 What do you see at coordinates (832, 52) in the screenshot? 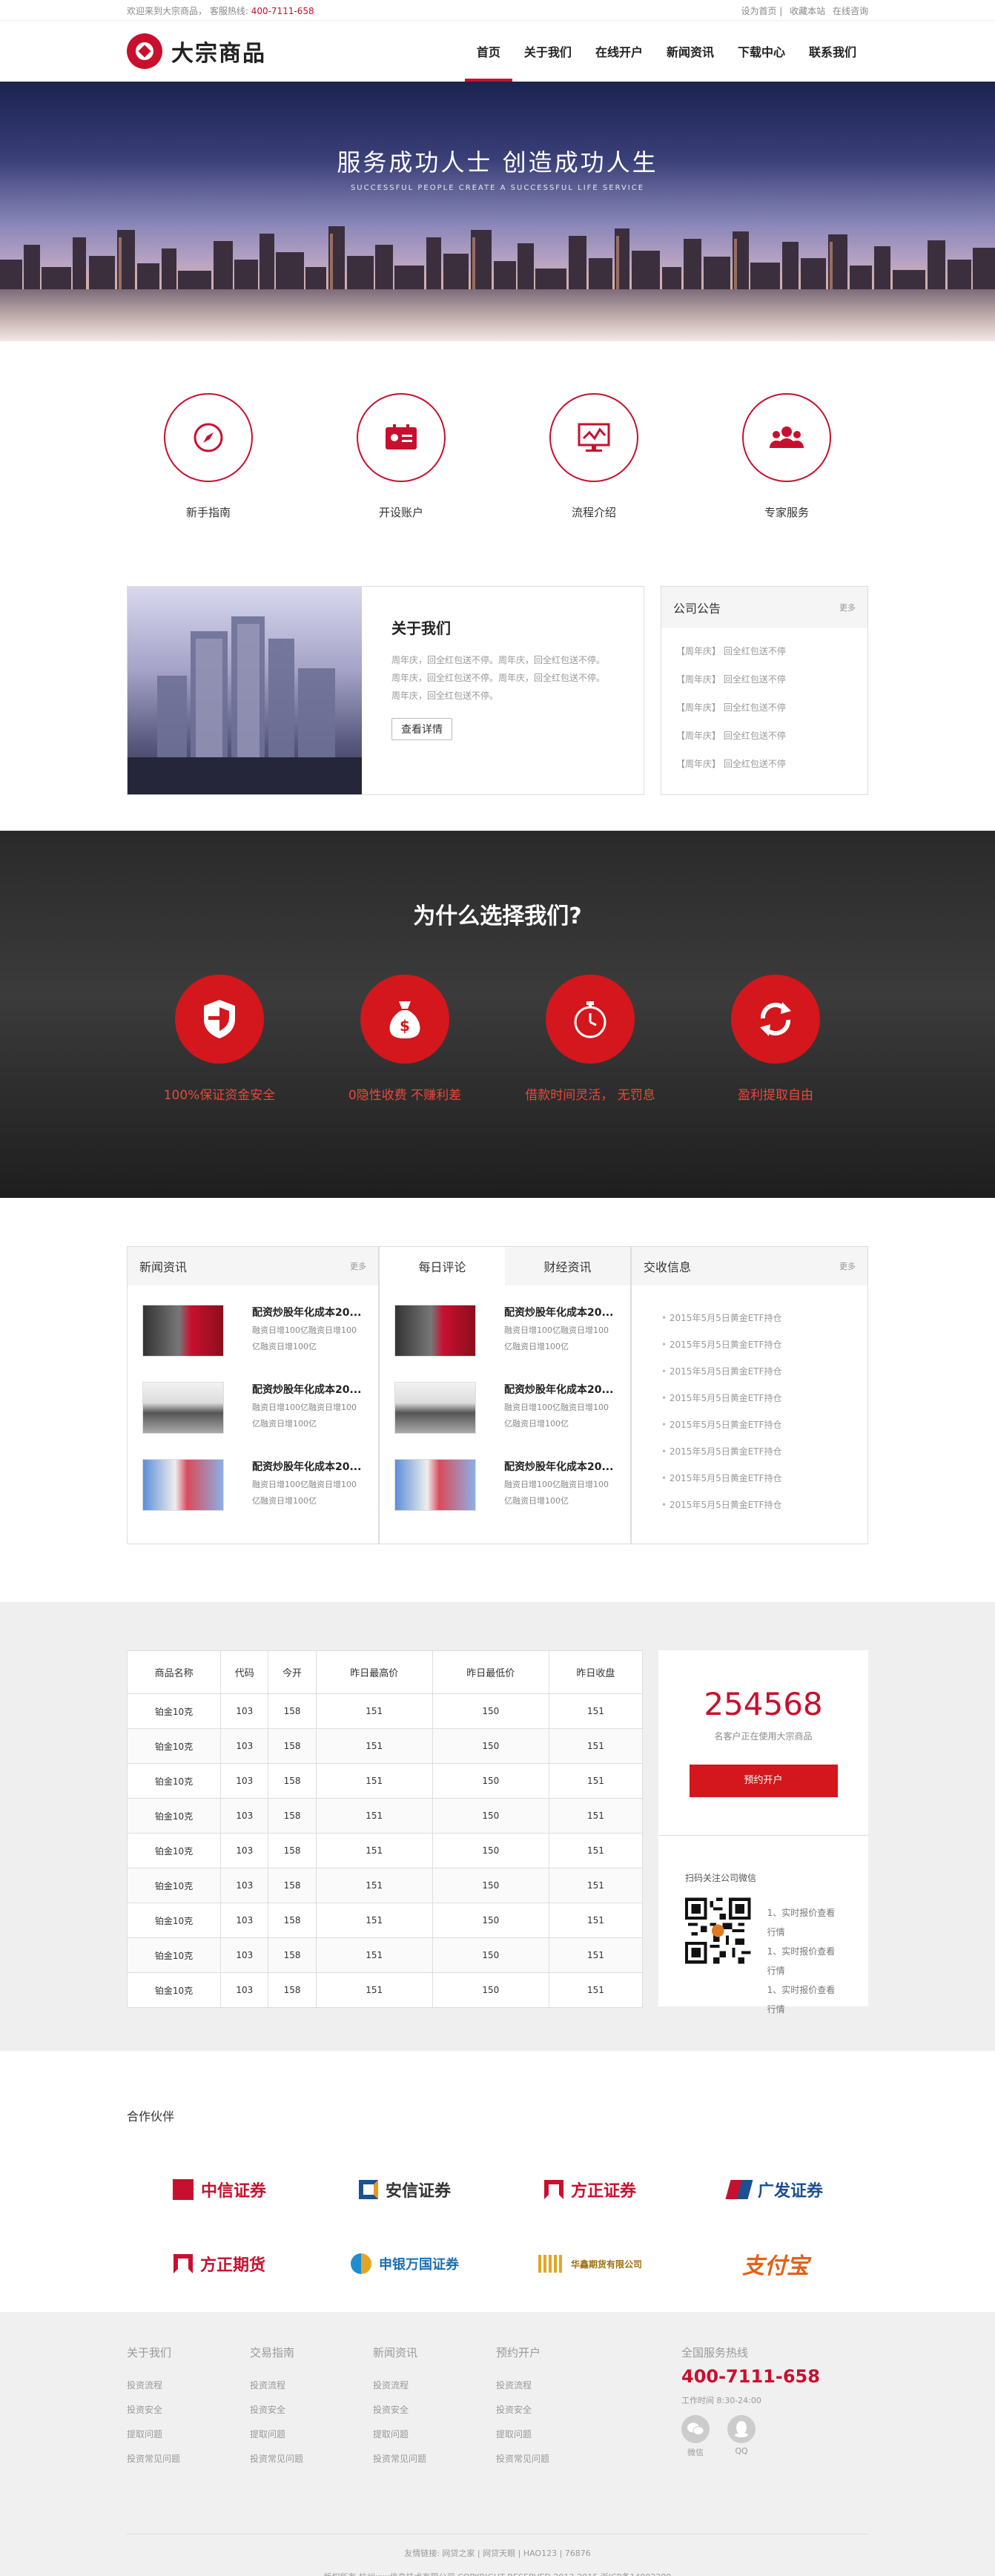
I see `nav-contact: 联系我们` at bounding box center [832, 52].